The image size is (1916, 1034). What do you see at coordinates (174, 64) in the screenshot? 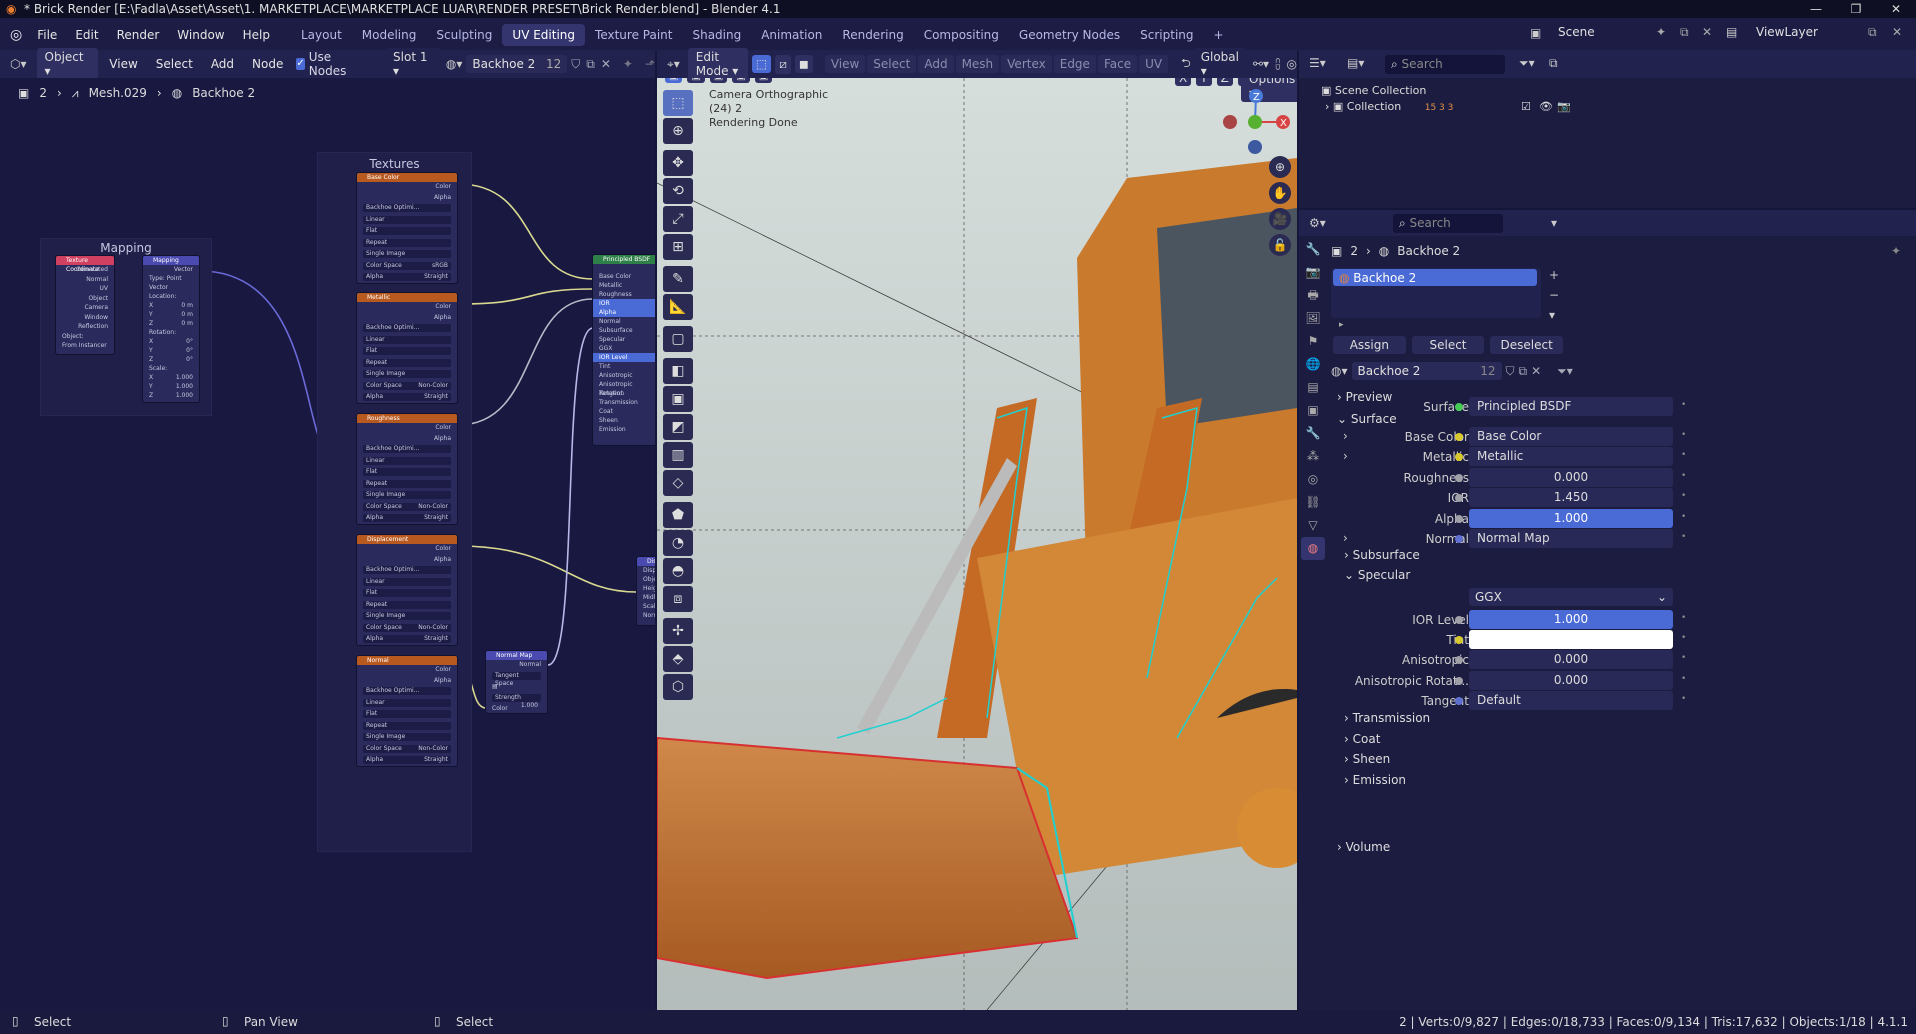
I see `node-menu-select: Select` at bounding box center [174, 64].